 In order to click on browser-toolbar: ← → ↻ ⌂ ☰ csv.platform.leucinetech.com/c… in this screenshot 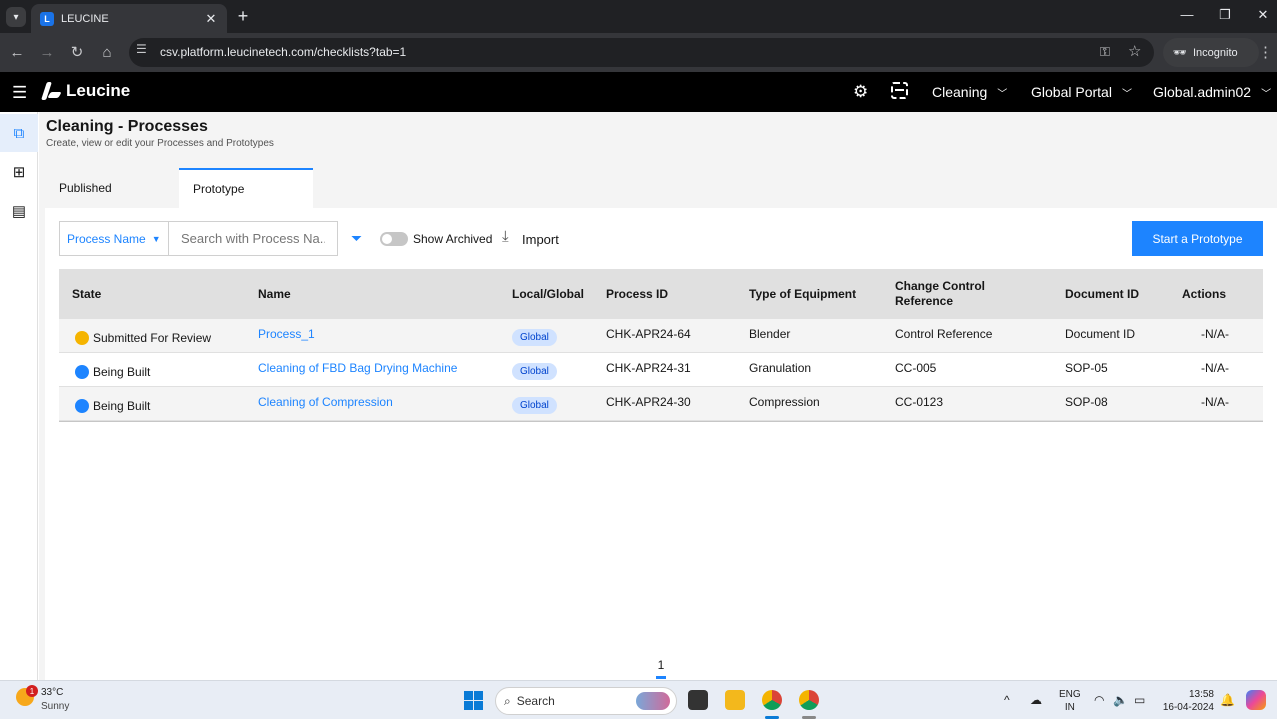, I will do `click(638, 52)`.